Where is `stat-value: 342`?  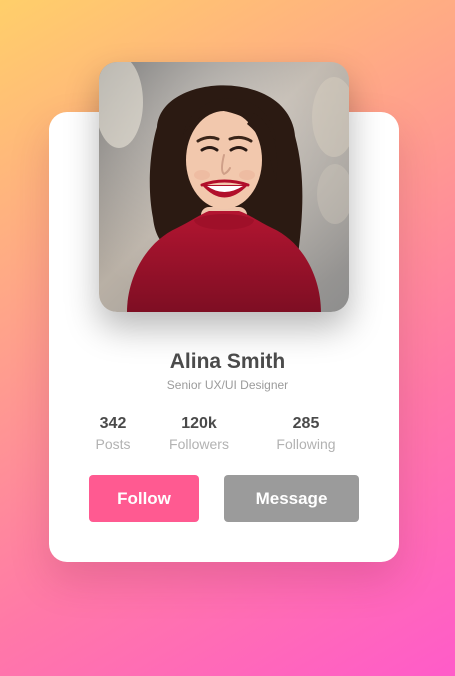 stat-value: 342 is located at coordinates (113, 423).